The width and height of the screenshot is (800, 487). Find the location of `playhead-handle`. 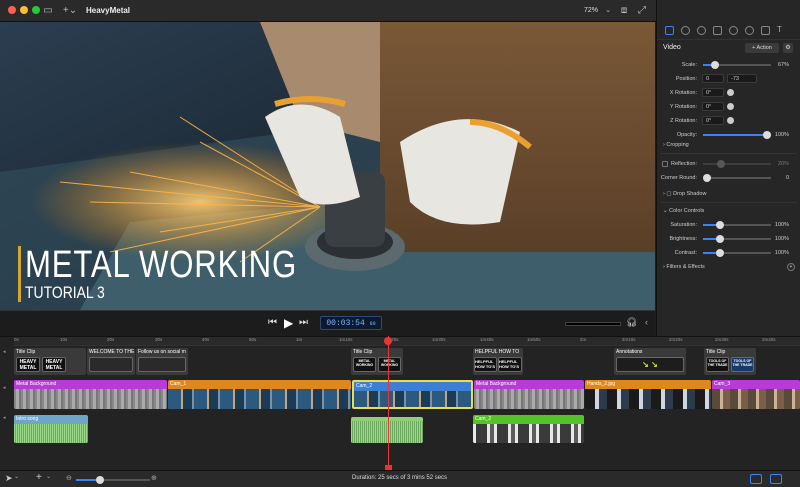

playhead-handle is located at coordinates (388, 341).